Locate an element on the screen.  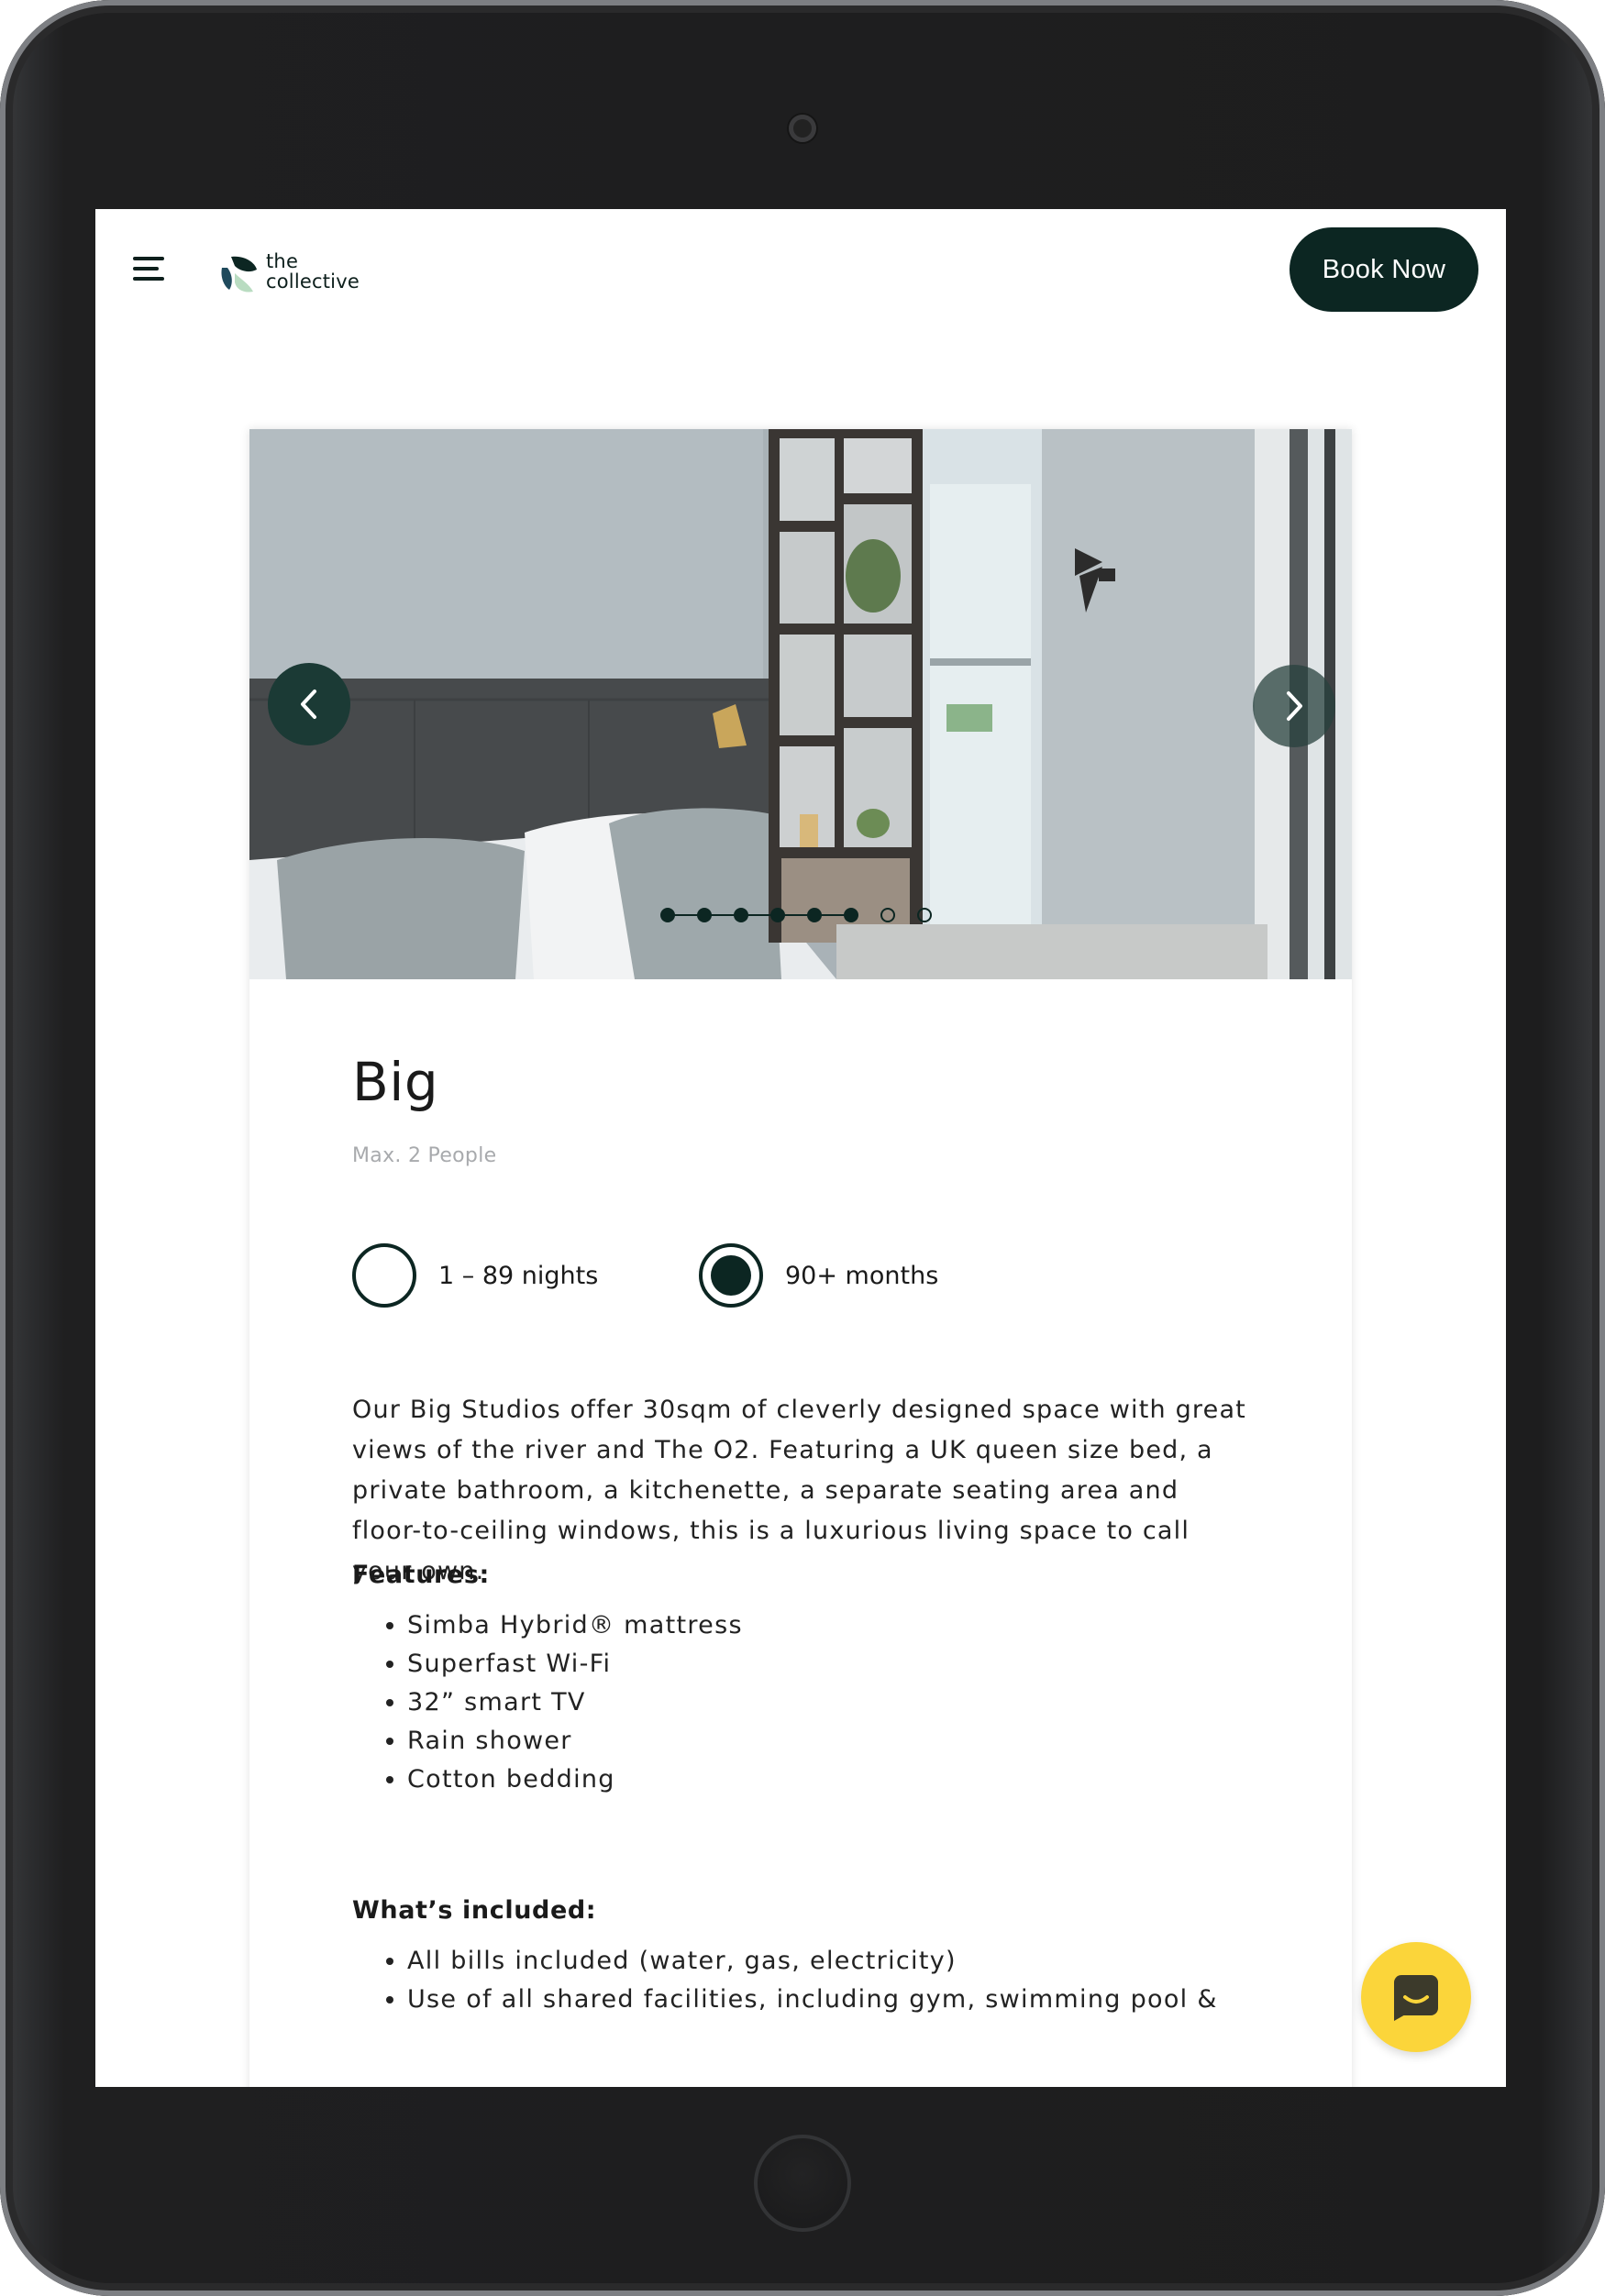
carousel-prev-button is located at coordinates (309, 704).